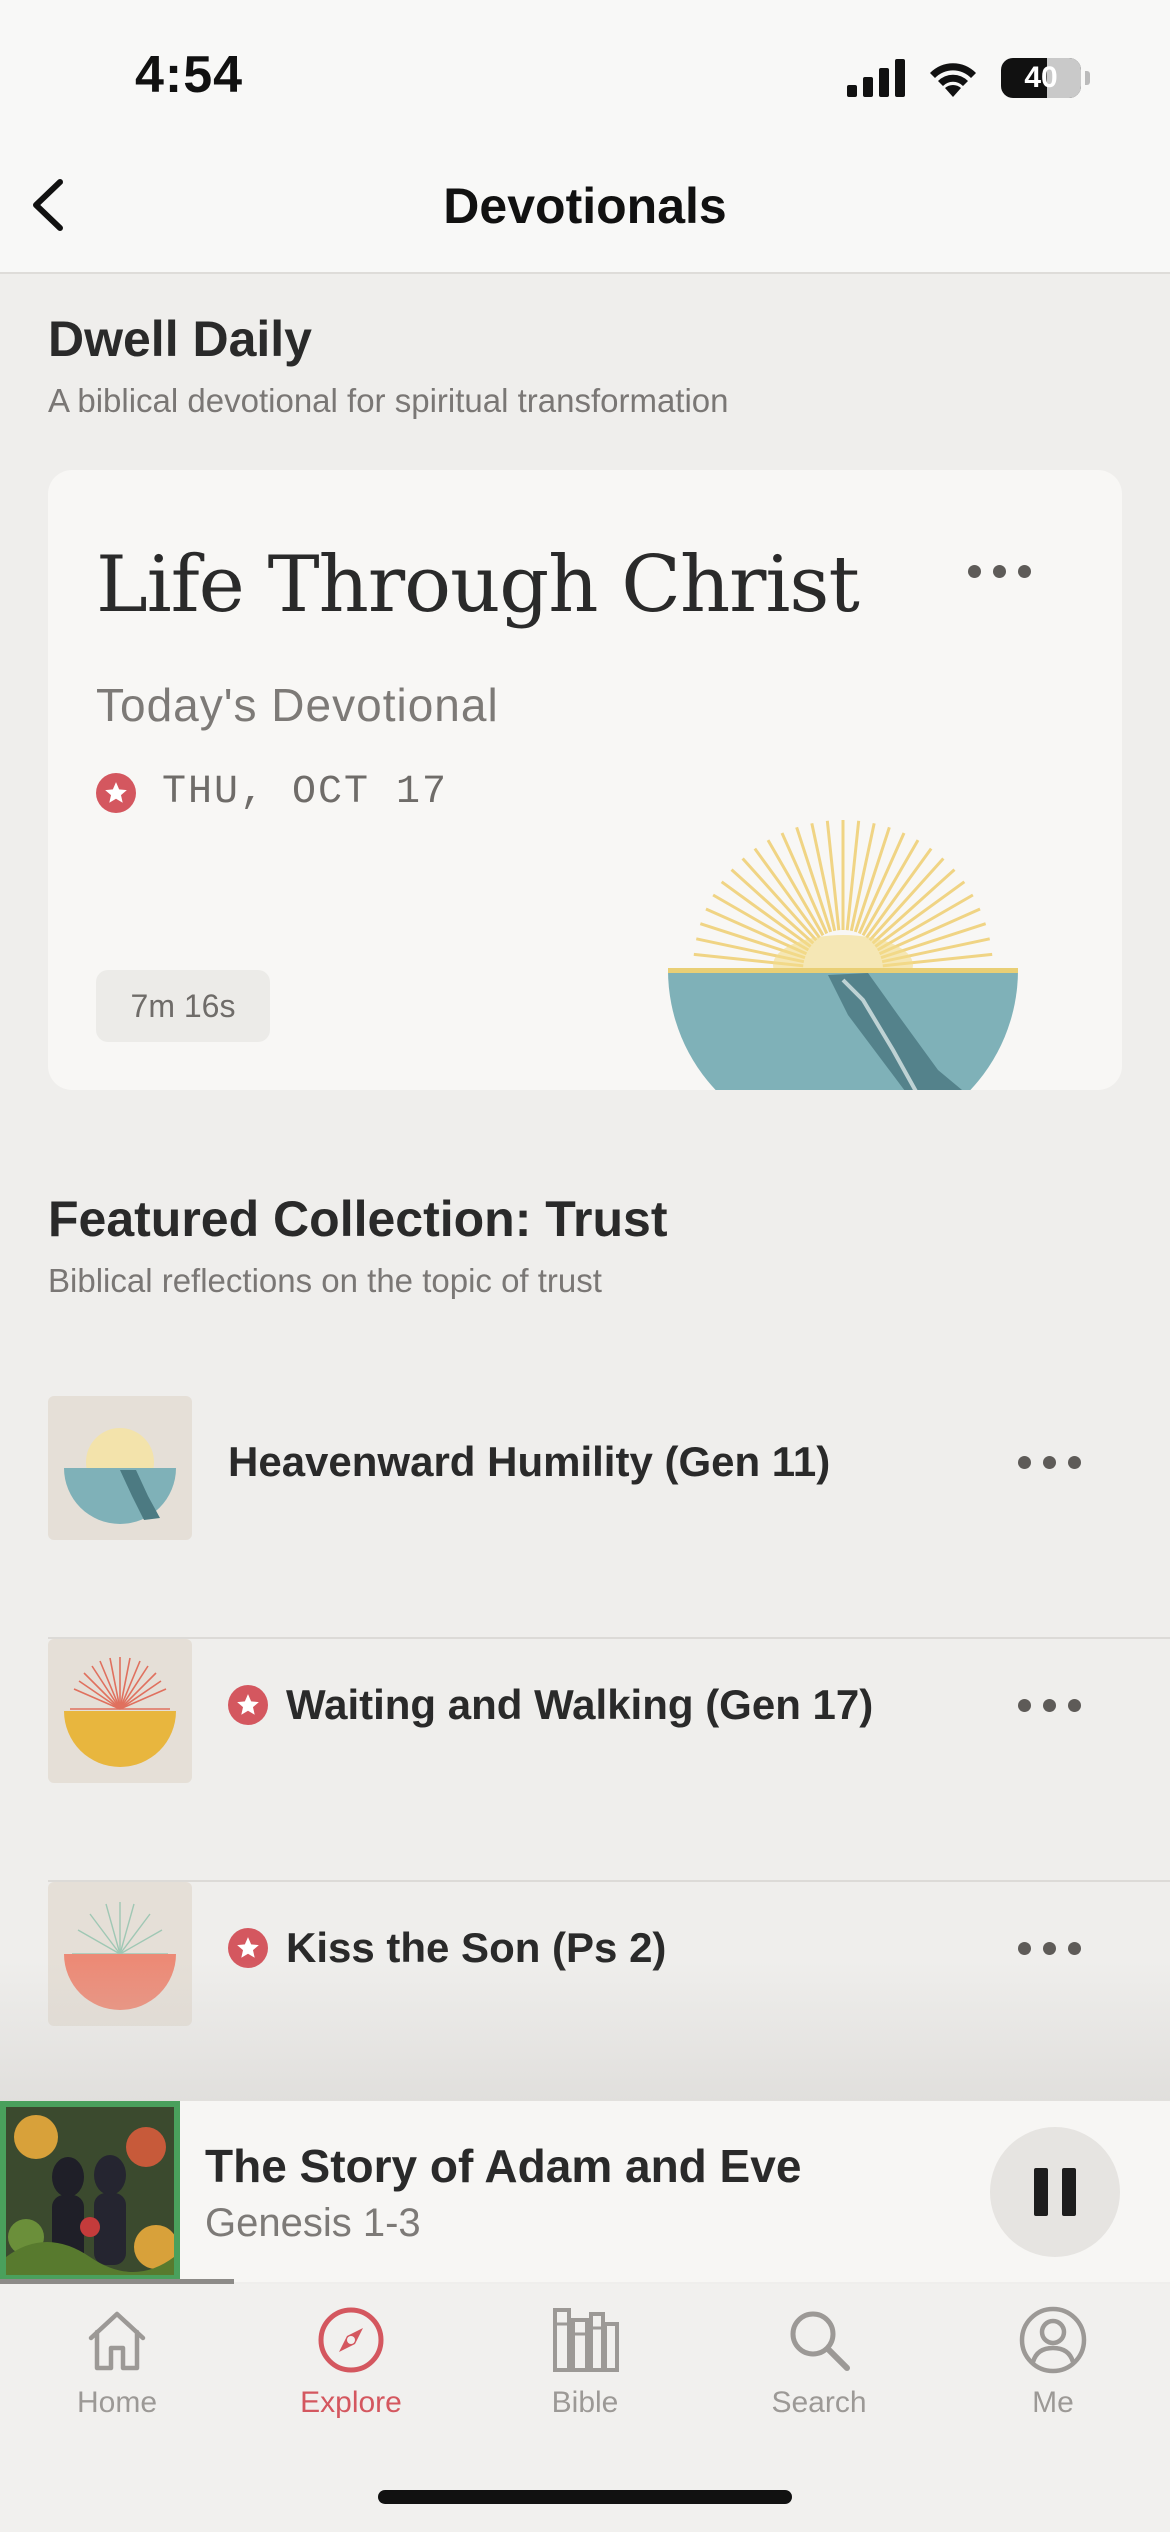  I want to click on status-time: 4:54, so click(189, 75).